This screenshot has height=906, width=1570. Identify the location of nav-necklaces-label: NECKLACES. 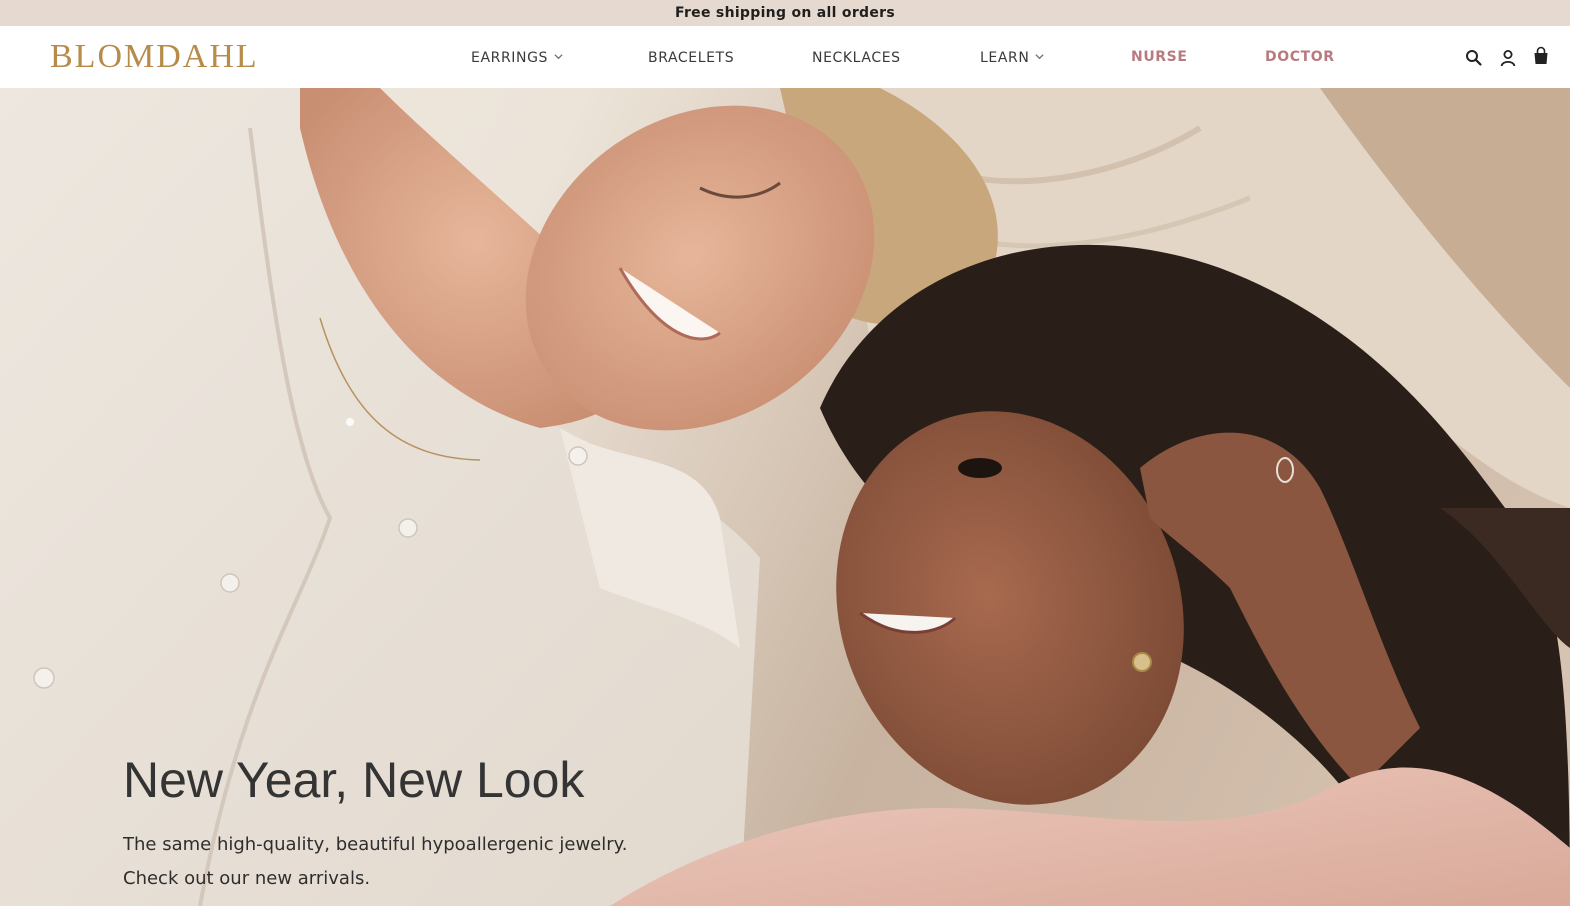
(856, 58).